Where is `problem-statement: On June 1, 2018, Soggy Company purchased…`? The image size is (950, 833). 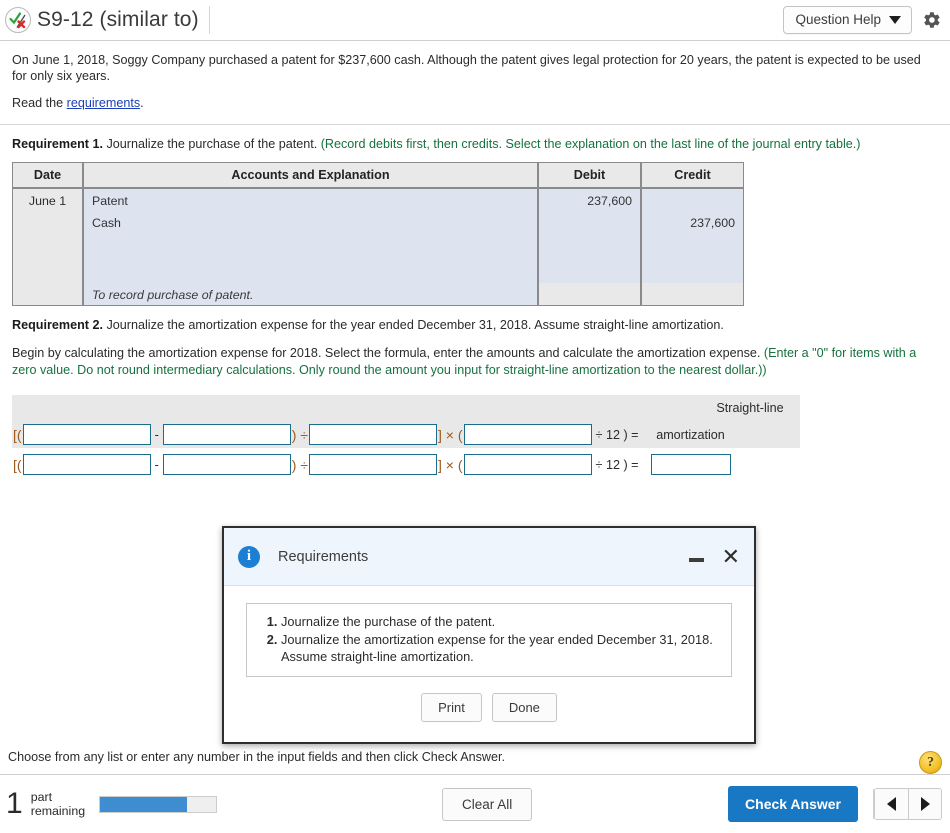 problem-statement: On June 1, 2018, Soggy Company purchased… is located at coordinates (466, 68).